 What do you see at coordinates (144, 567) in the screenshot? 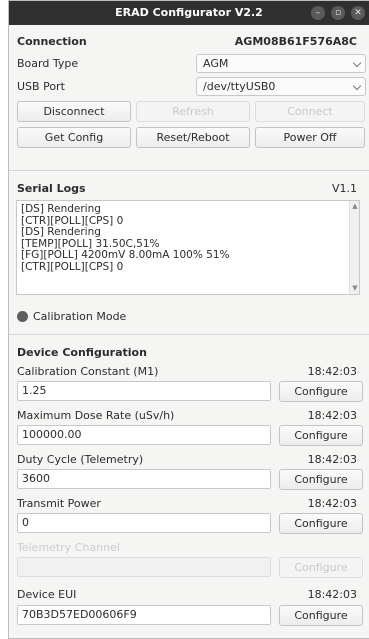
I see `telemetry-channel-input` at bounding box center [144, 567].